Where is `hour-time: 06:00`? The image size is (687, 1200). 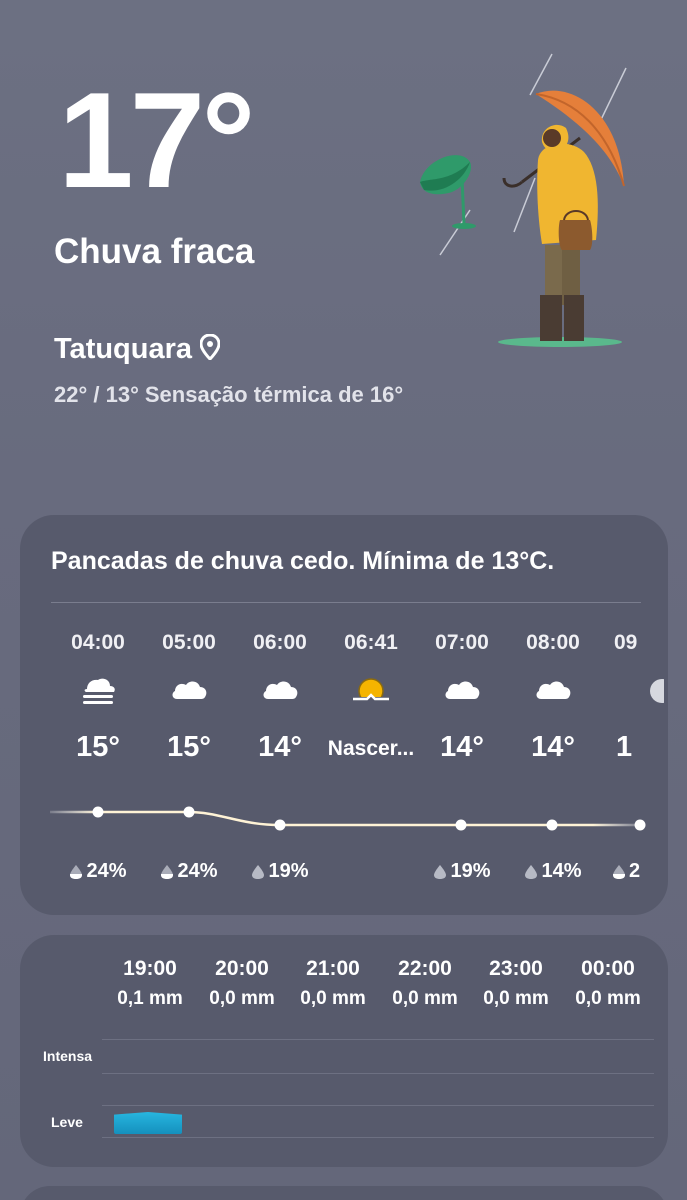
hour-time: 06:00 is located at coordinates (280, 642).